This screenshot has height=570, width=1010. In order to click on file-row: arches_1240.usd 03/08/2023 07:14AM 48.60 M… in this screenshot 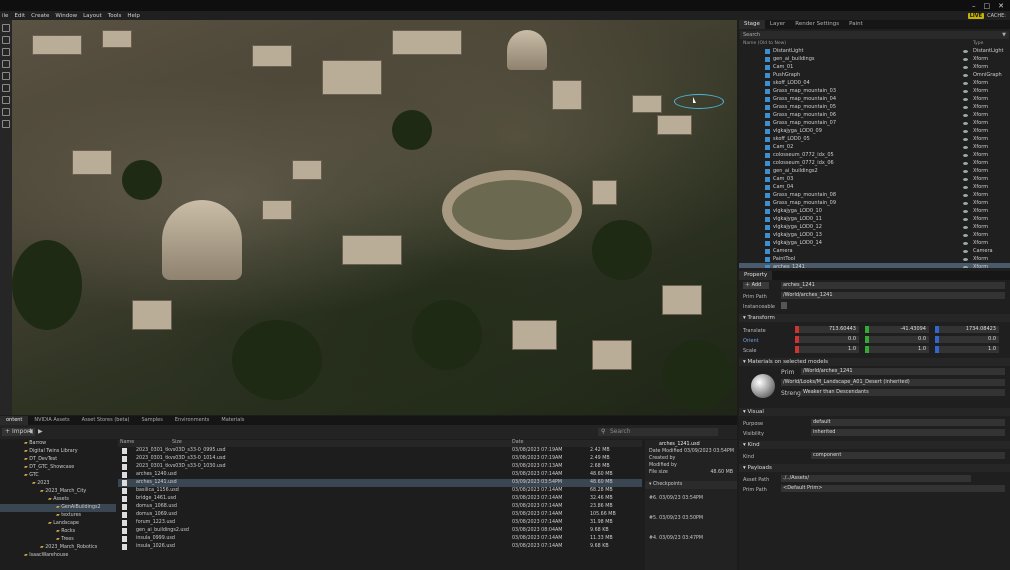, I will do `click(380, 475)`.